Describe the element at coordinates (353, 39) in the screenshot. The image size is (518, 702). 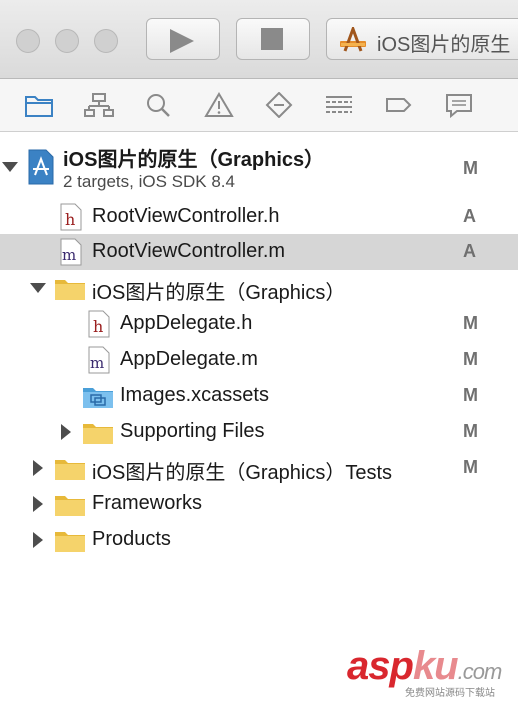
I see `xcode-app-icon` at that location.